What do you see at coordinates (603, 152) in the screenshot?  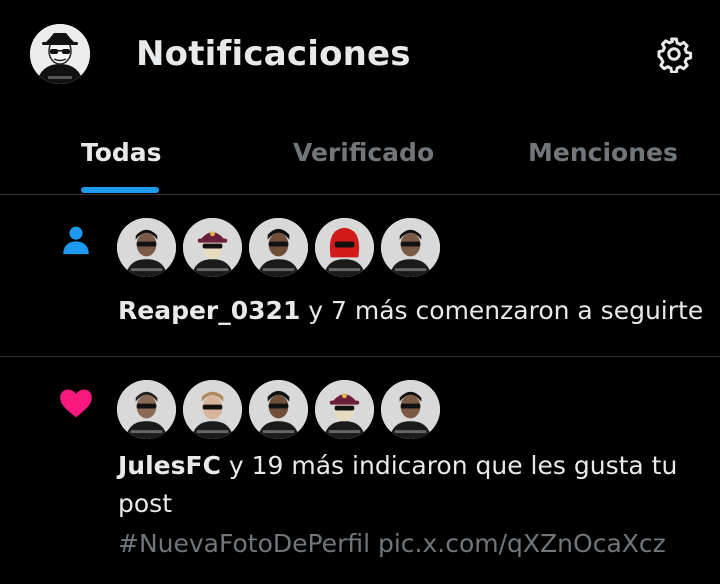 I see `tab-menciones: Menciones` at bounding box center [603, 152].